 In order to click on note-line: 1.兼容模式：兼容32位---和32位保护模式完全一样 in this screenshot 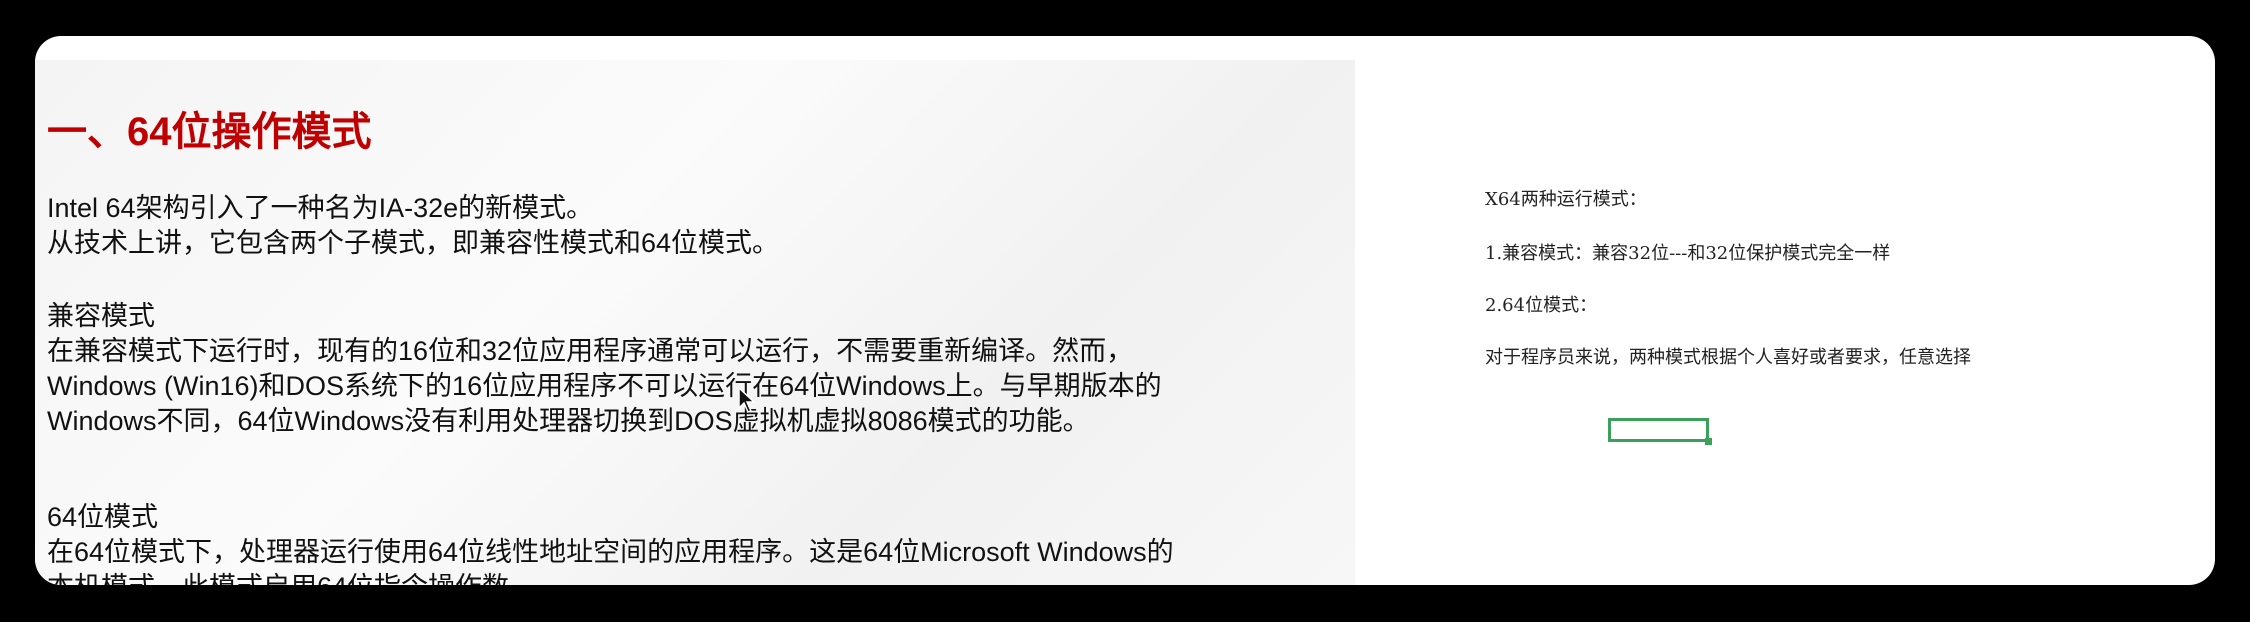, I will do `click(1688, 253)`.